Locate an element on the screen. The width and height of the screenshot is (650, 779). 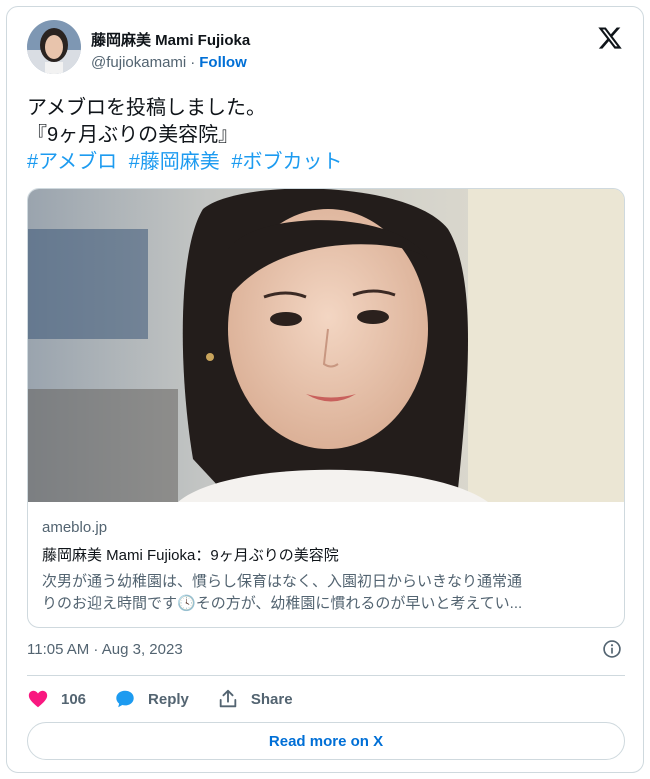
link-description-line-2a: りのお迎え時間です is located at coordinates (110, 603).